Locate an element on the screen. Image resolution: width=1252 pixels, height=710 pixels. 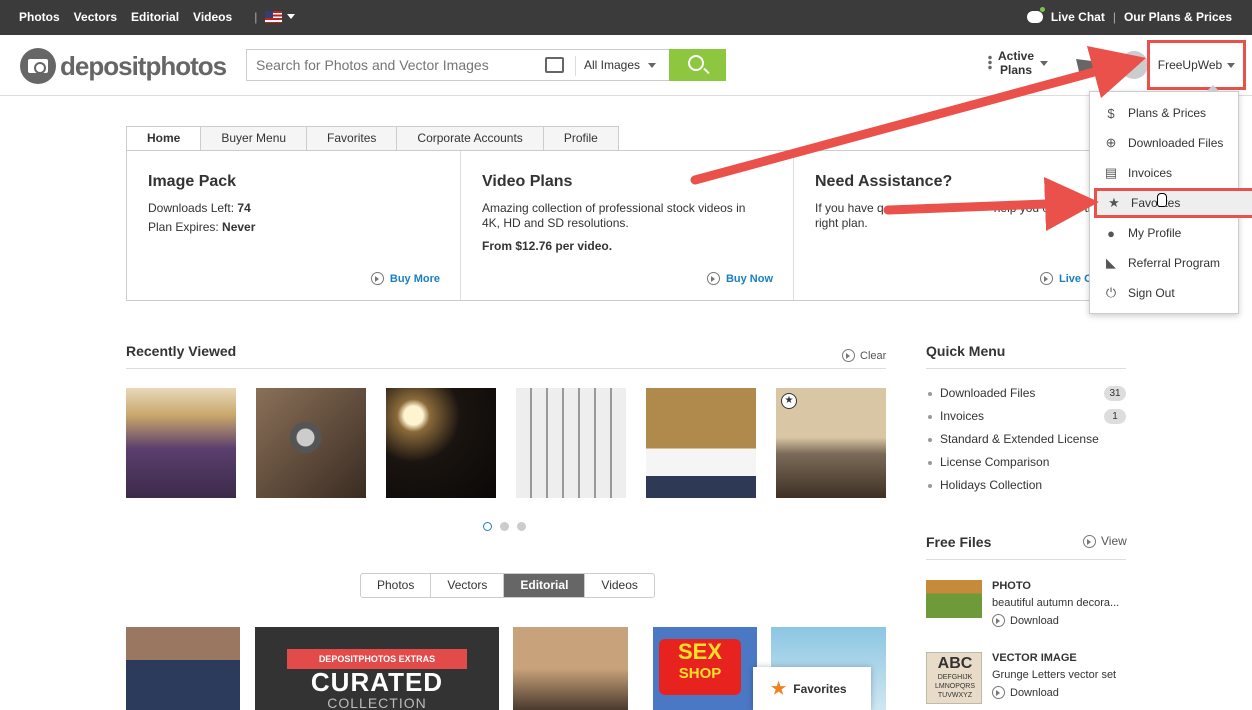
quick-menu-downloaded-files: Downloaded Files 31 is located at coordinates (1026, 396).